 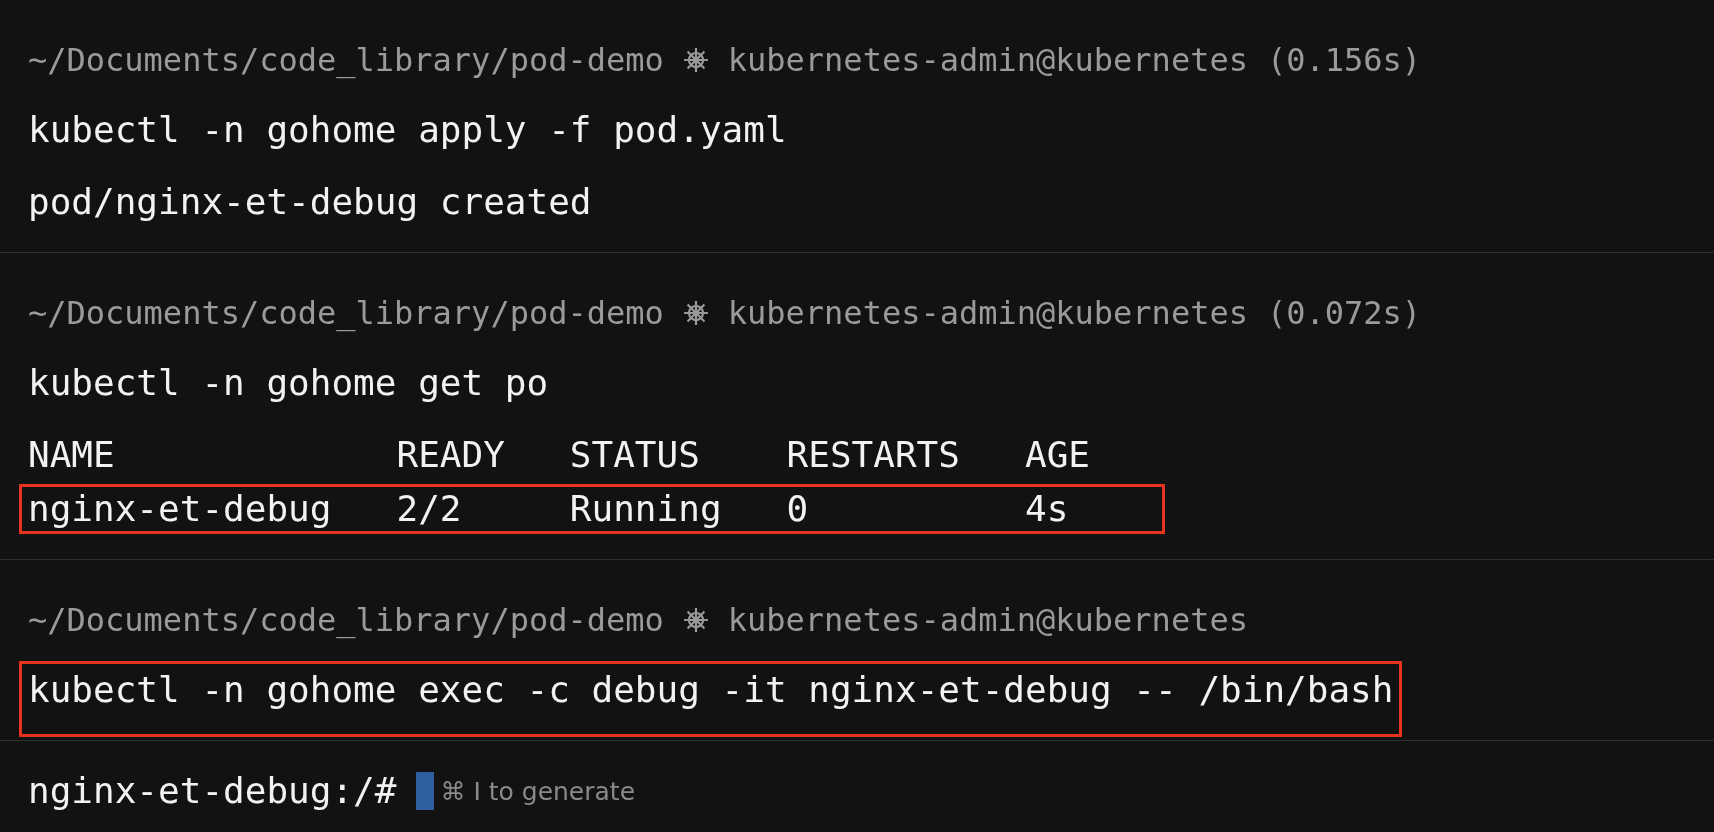 What do you see at coordinates (425, 791) in the screenshot?
I see `text-cursor` at bounding box center [425, 791].